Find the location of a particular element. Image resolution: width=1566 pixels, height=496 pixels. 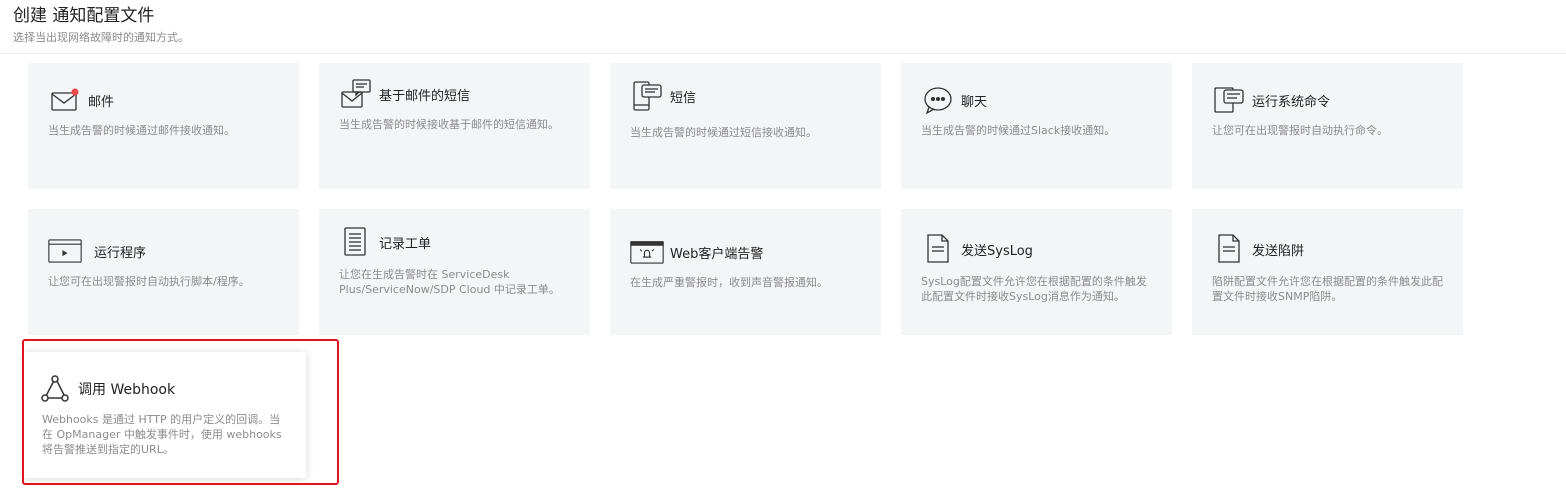

card-title: 发送SysLog is located at coordinates (997, 251).